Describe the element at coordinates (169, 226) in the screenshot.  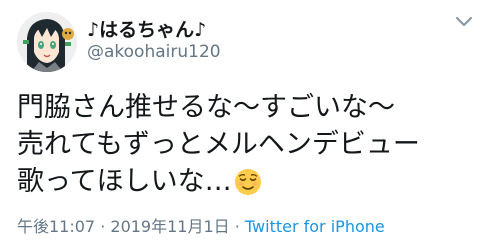
I see `tweet-date: 2019年11月1日` at that location.